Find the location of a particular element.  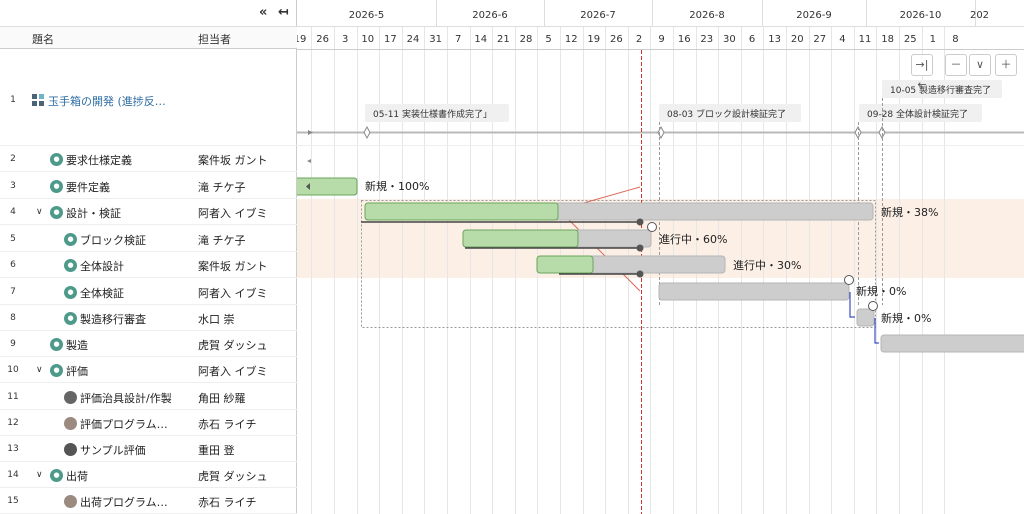

table-row: 3 ● 要件定義 滝 チケ子 is located at coordinates (148, 185).